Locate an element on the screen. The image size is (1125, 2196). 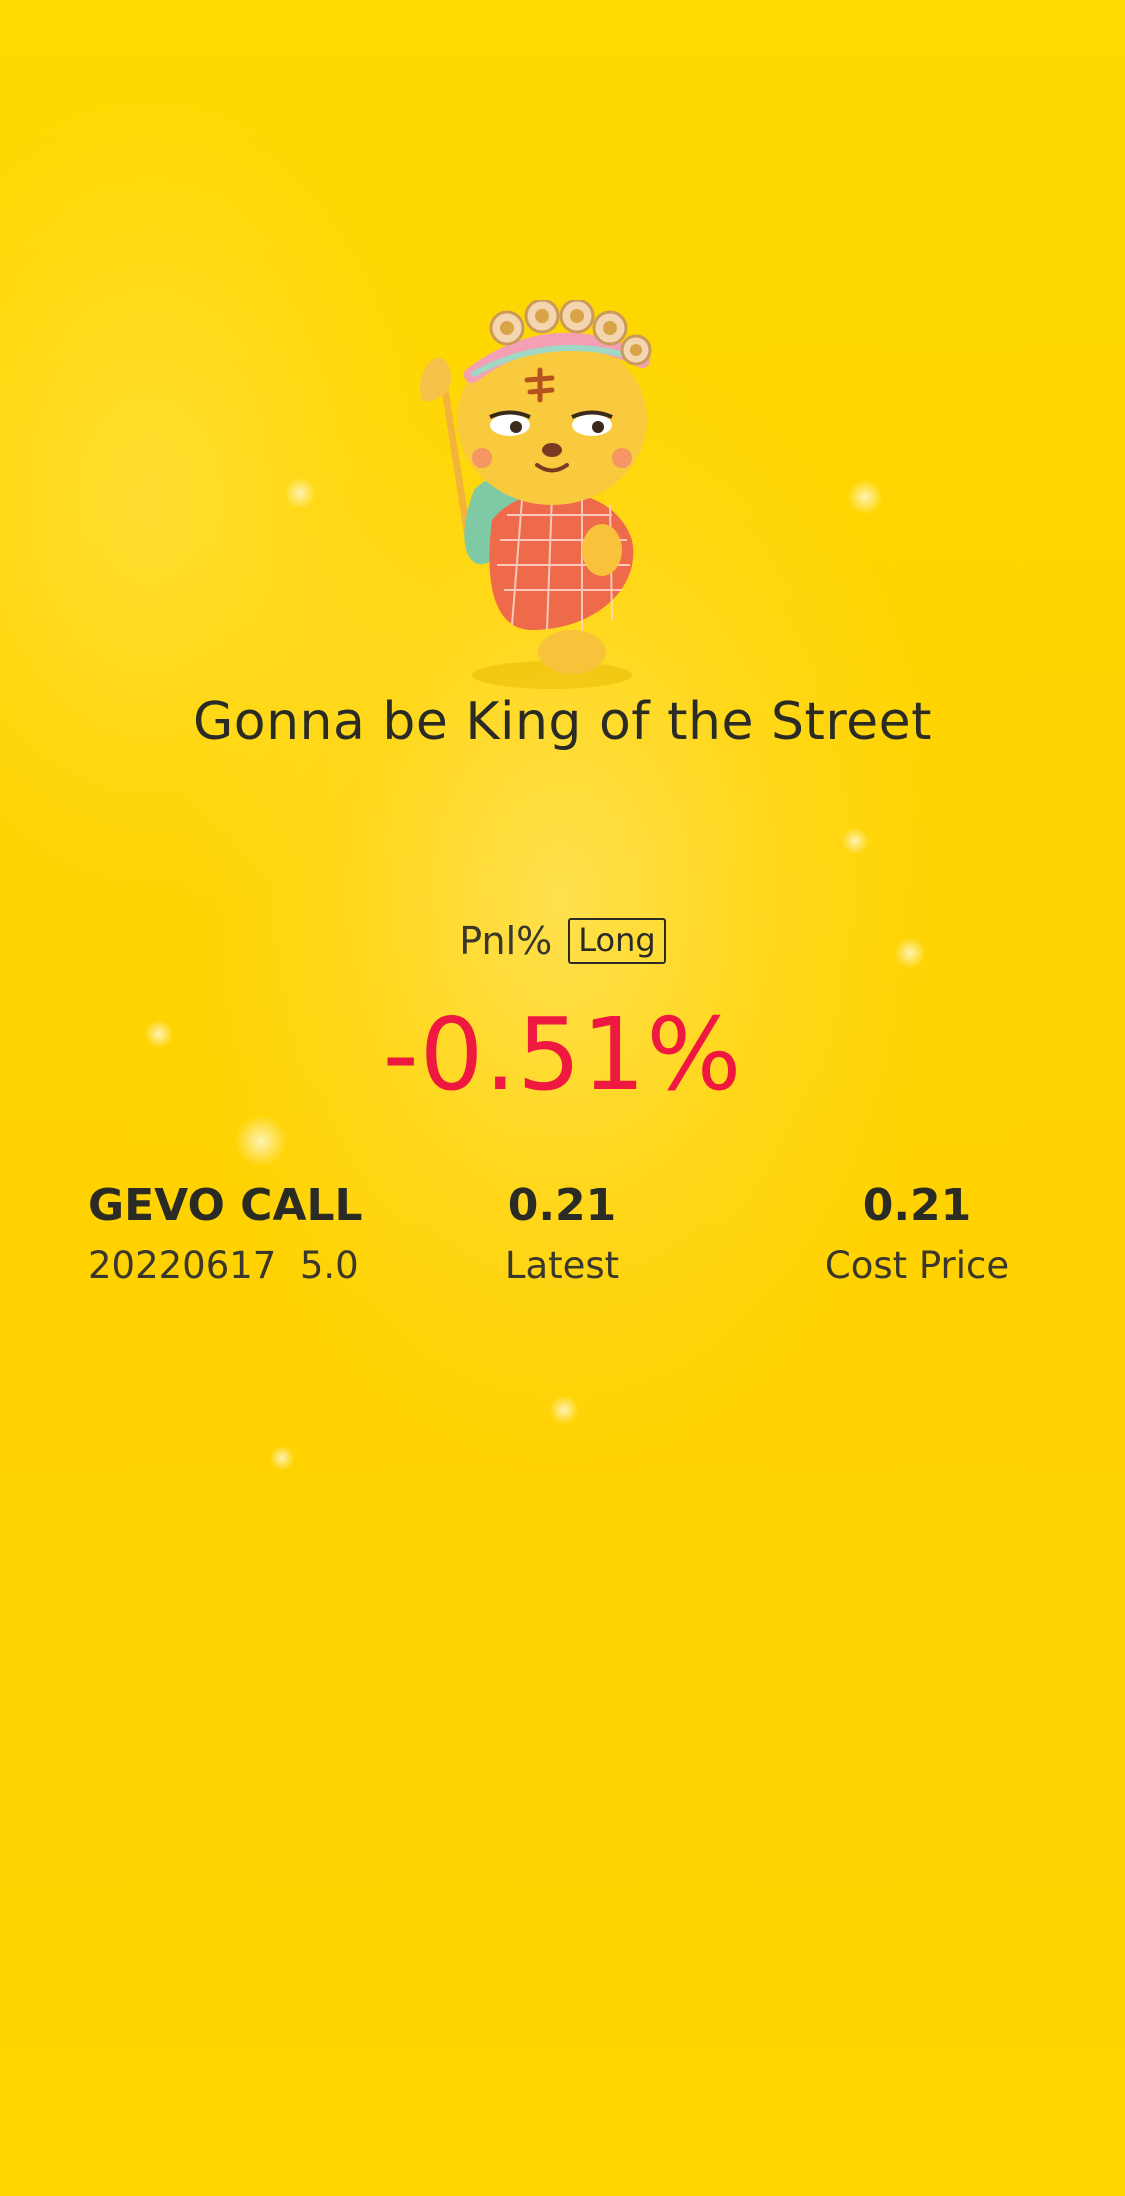
tiger-king-mascot-icon is located at coordinates (535, 494).